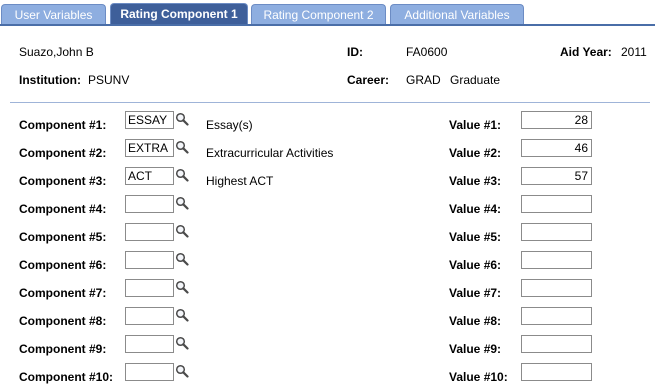  I want to click on value-1-input, so click(556, 120).